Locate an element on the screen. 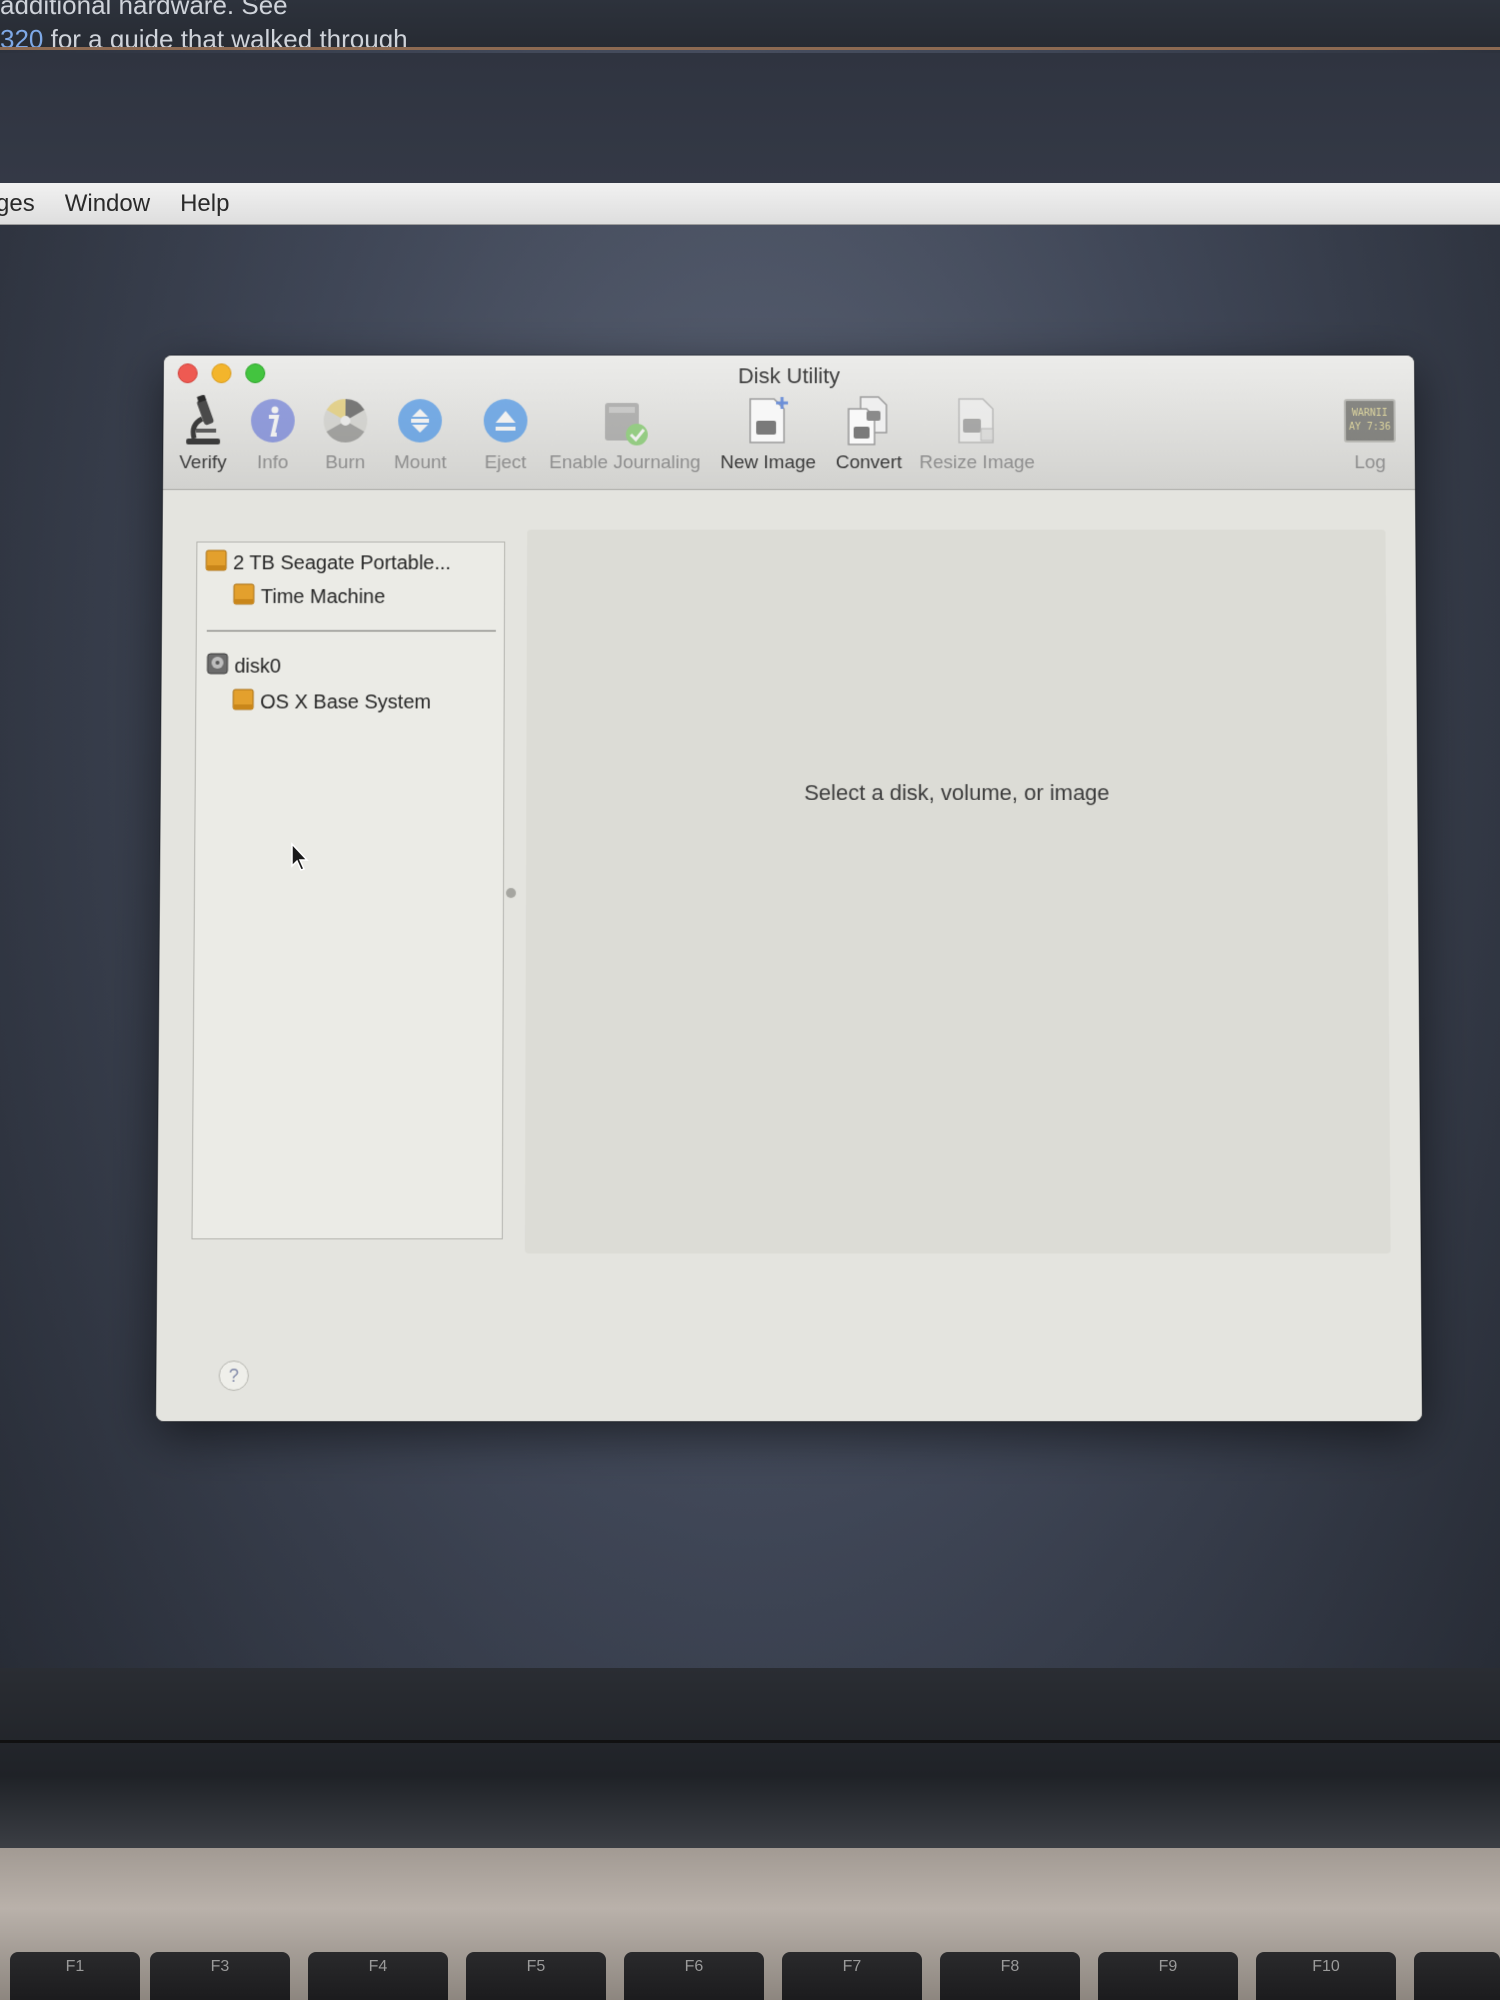 The width and height of the screenshot is (1500, 2000). external-drive-icon is located at coordinates (216, 563).